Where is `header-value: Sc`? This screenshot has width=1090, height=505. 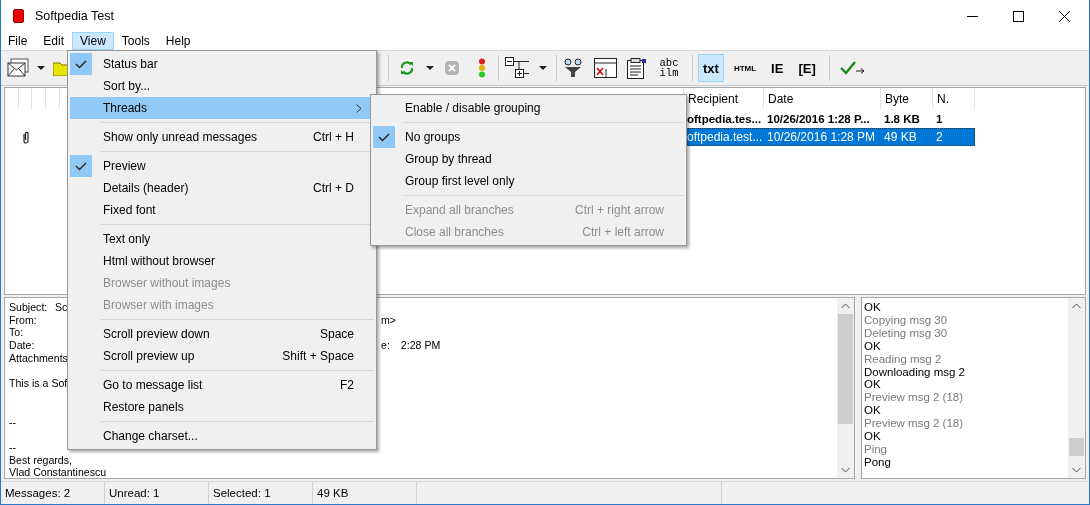 header-value: Sc is located at coordinates (61, 307).